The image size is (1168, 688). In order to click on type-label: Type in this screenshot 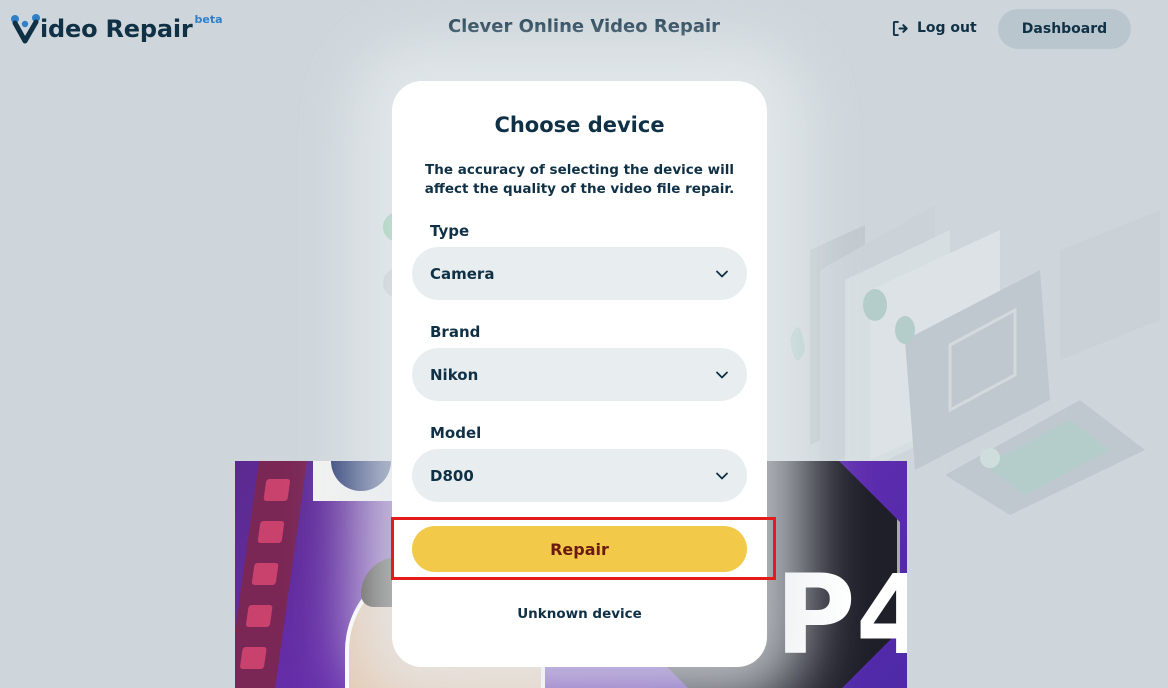, I will do `click(450, 231)`.